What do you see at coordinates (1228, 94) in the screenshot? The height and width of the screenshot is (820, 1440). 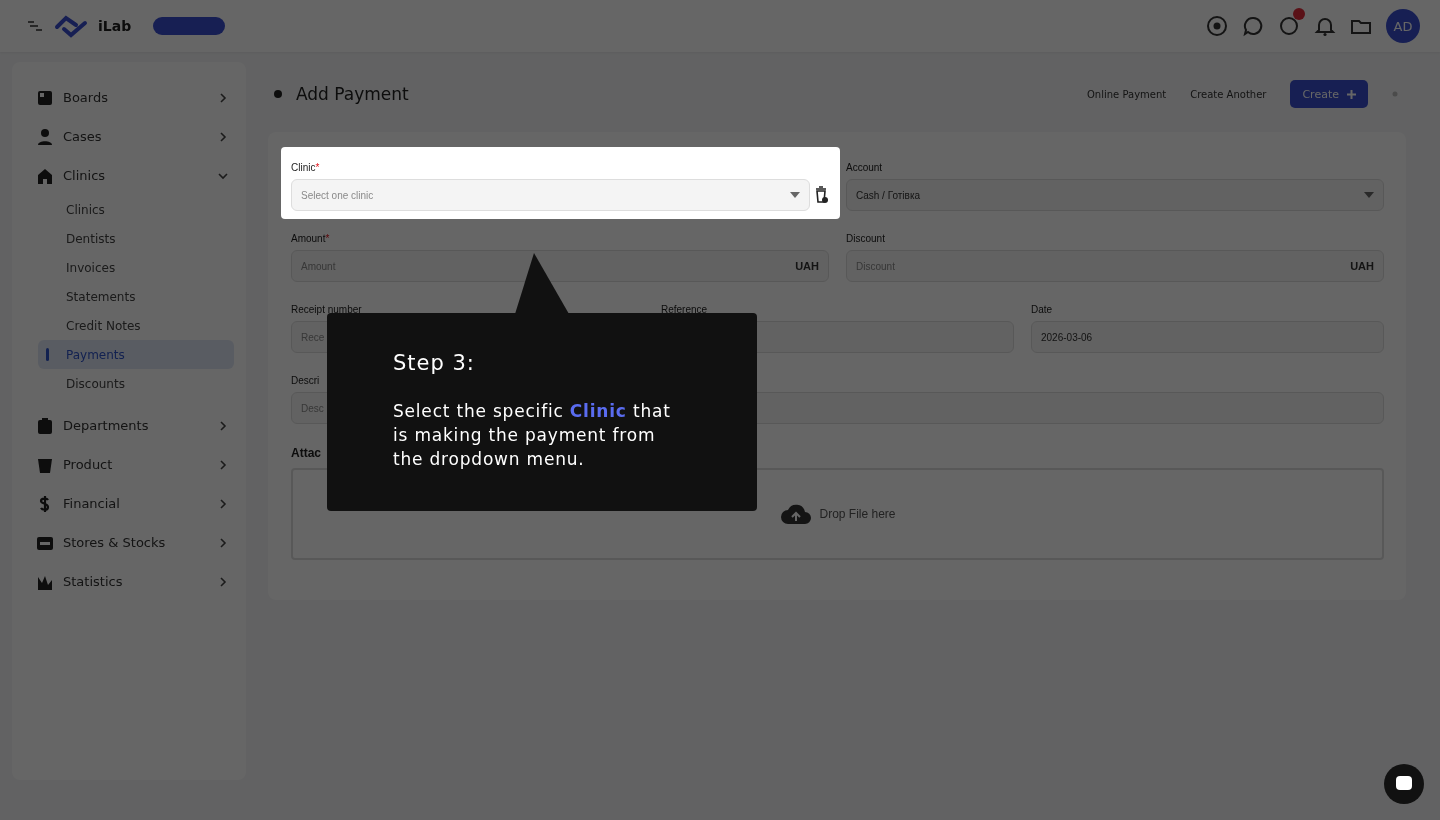 I see `option-label: Create Another` at bounding box center [1228, 94].